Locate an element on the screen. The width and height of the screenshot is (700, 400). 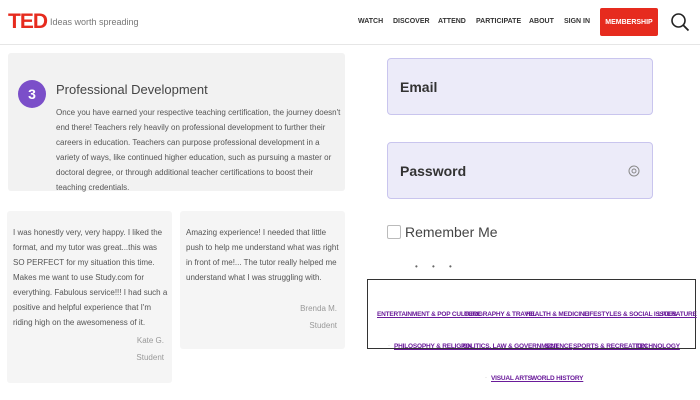
topic-link: LITERATURE is located at coordinates (677, 314).